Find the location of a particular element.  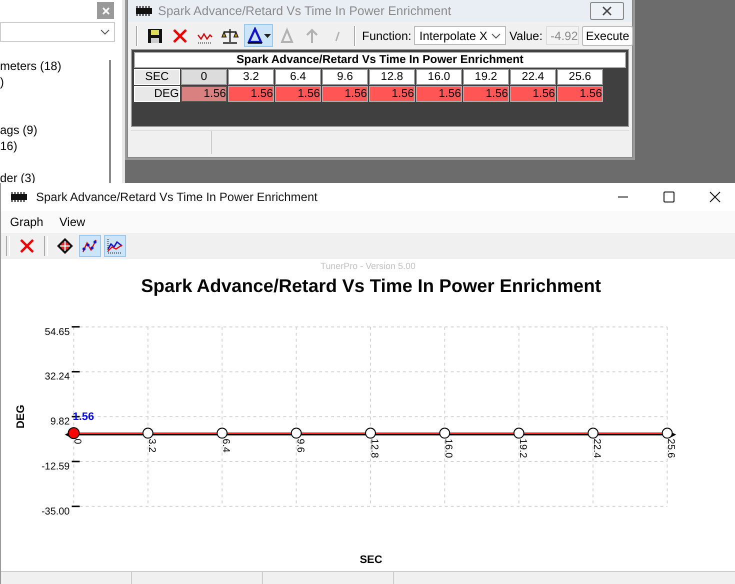

close-button is located at coordinates (607, 11).